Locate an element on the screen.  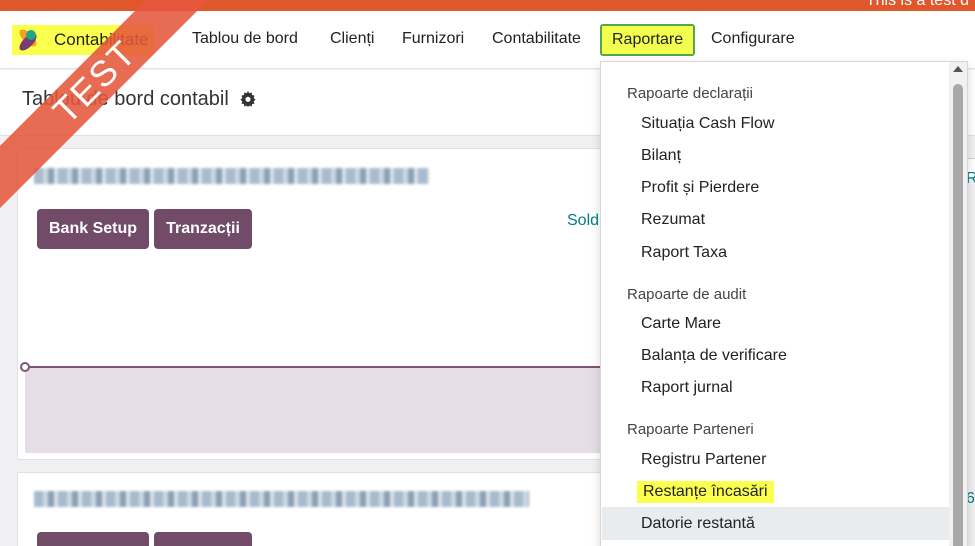
dropdown-scrollbar is located at coordinates (958, 304).